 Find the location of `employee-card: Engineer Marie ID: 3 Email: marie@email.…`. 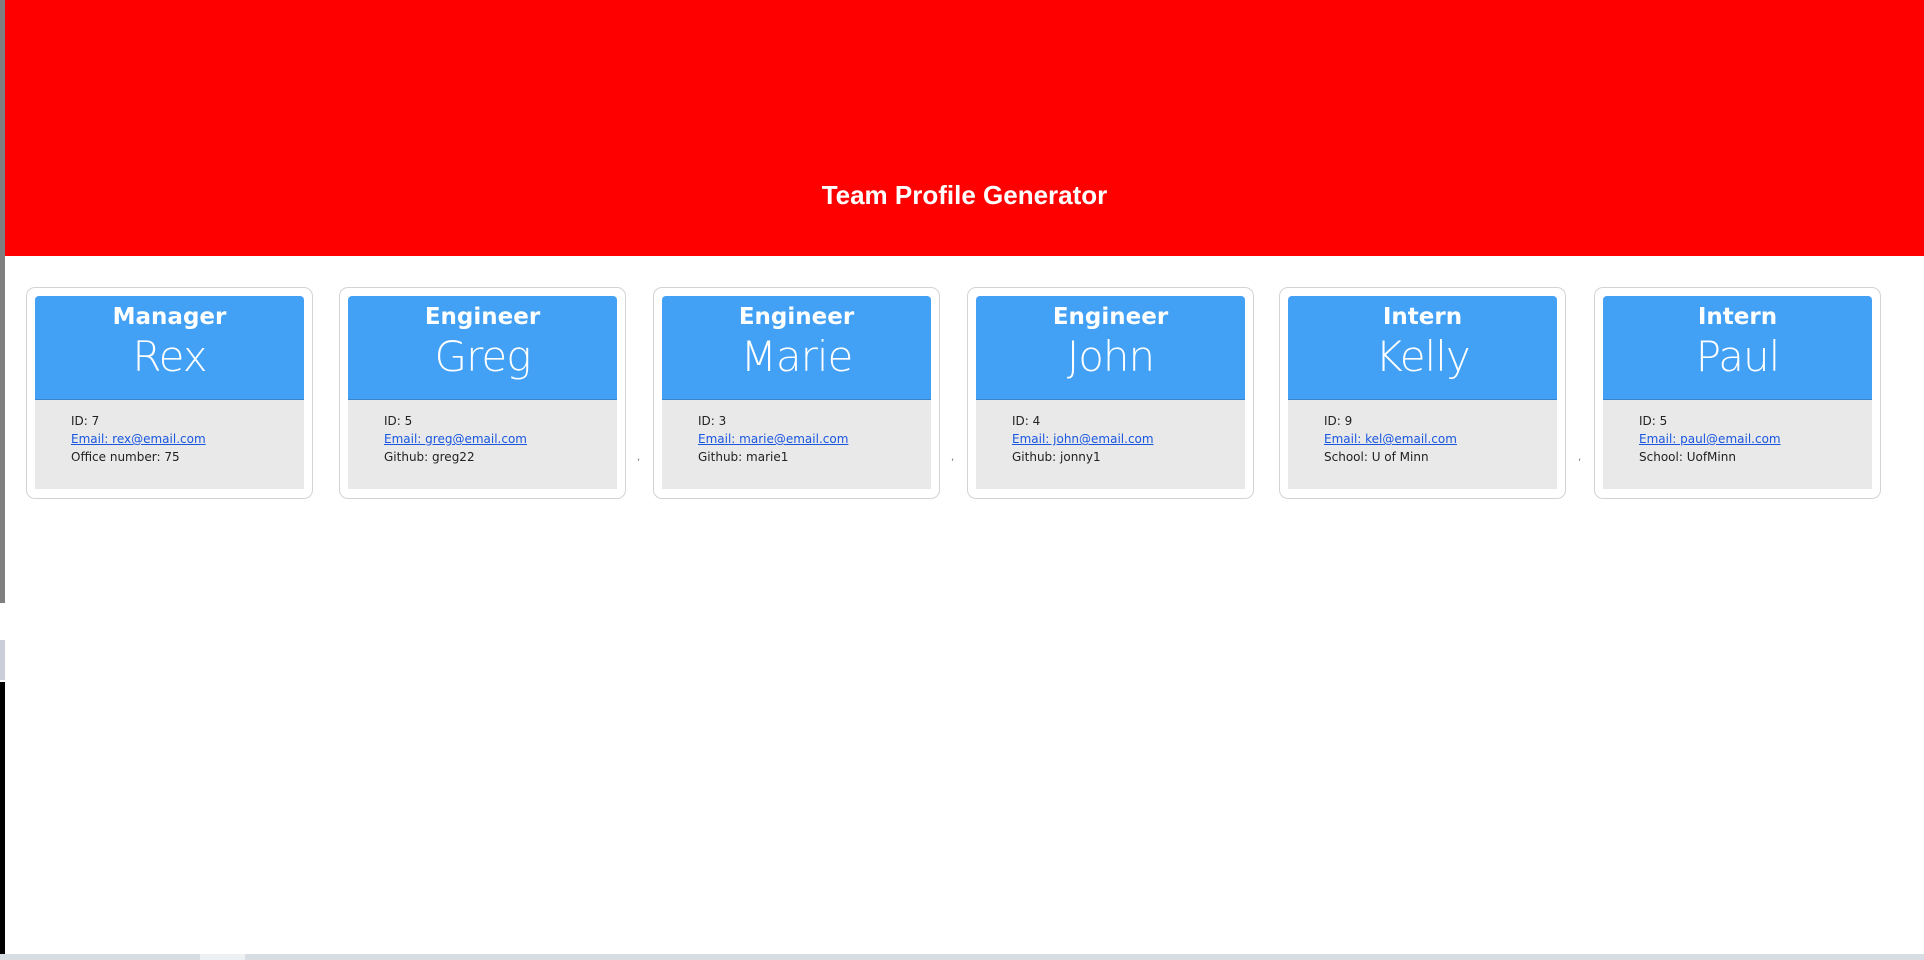

employee-card: Engineer Marie ID: 3 Email: marie@email.… is located at coordinates (796, 393).